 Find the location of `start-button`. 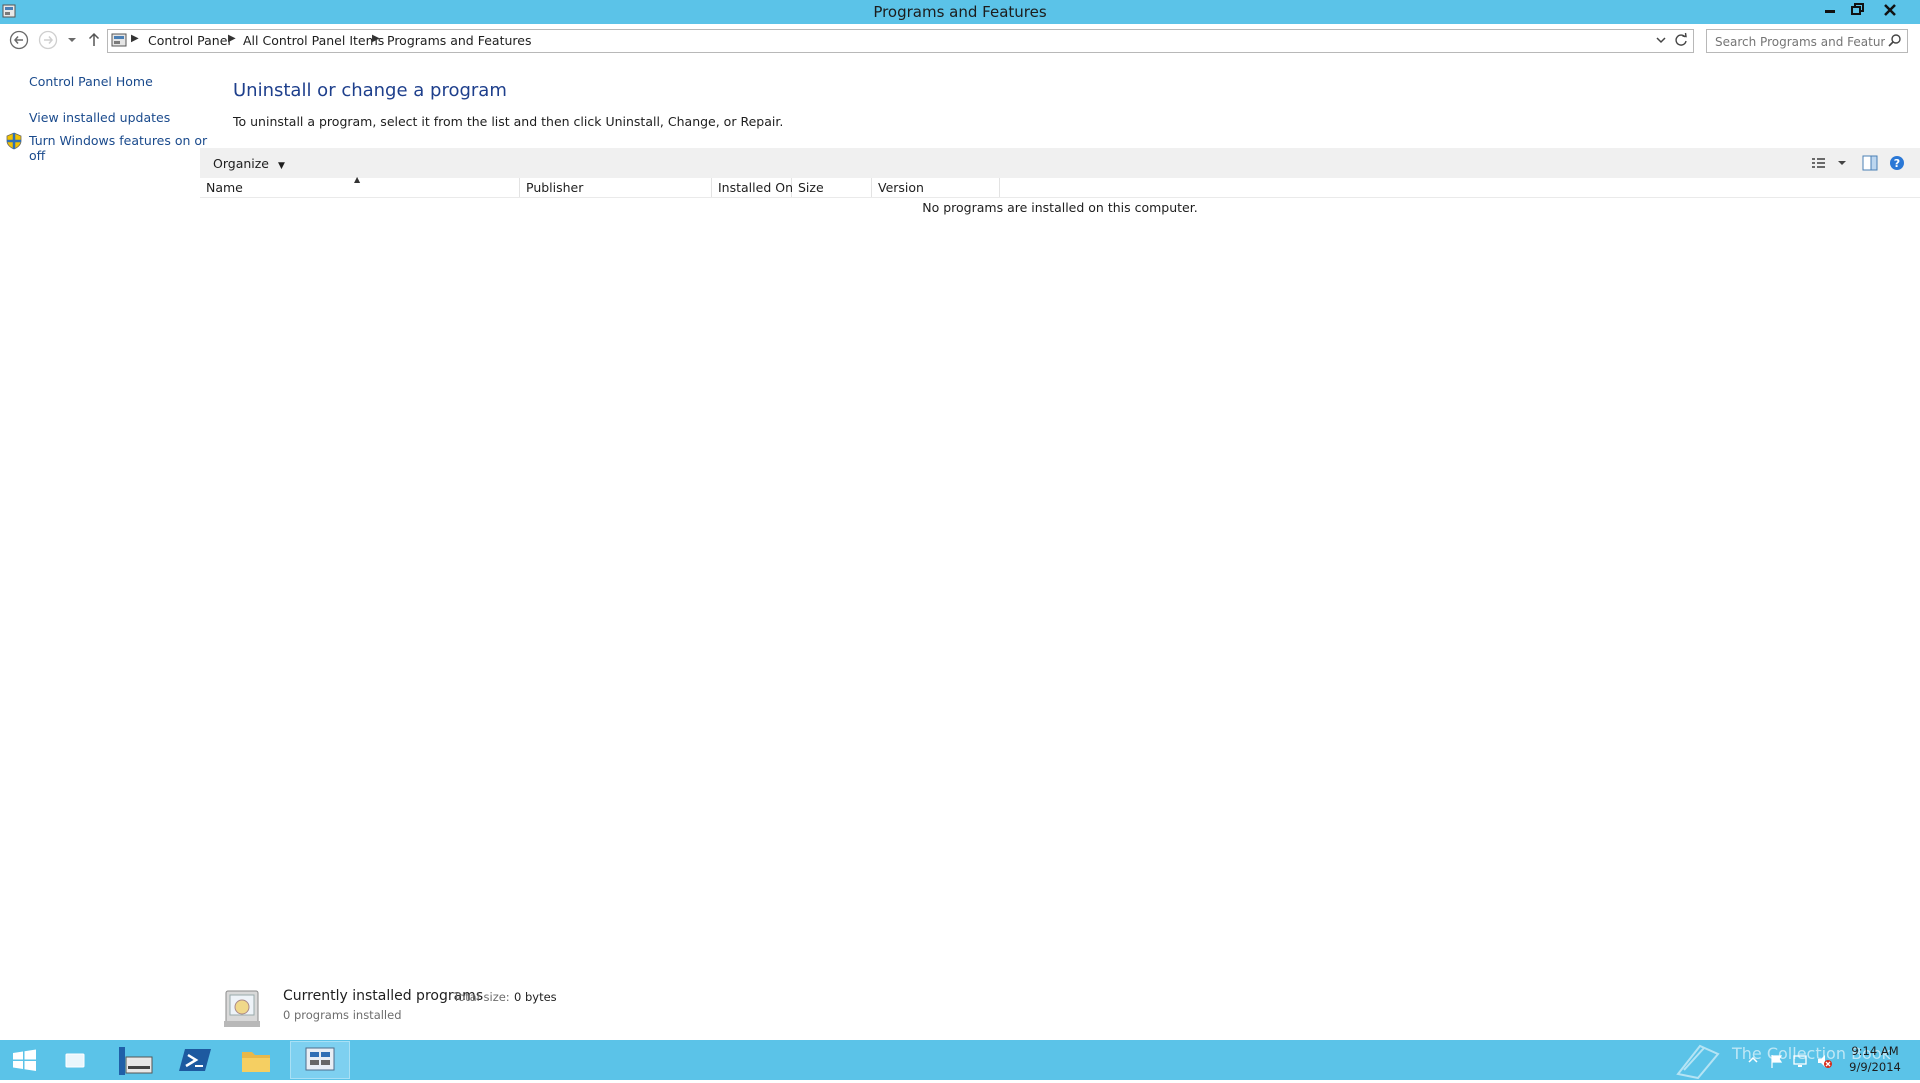

start-button is located at coordinates (24, 1060).